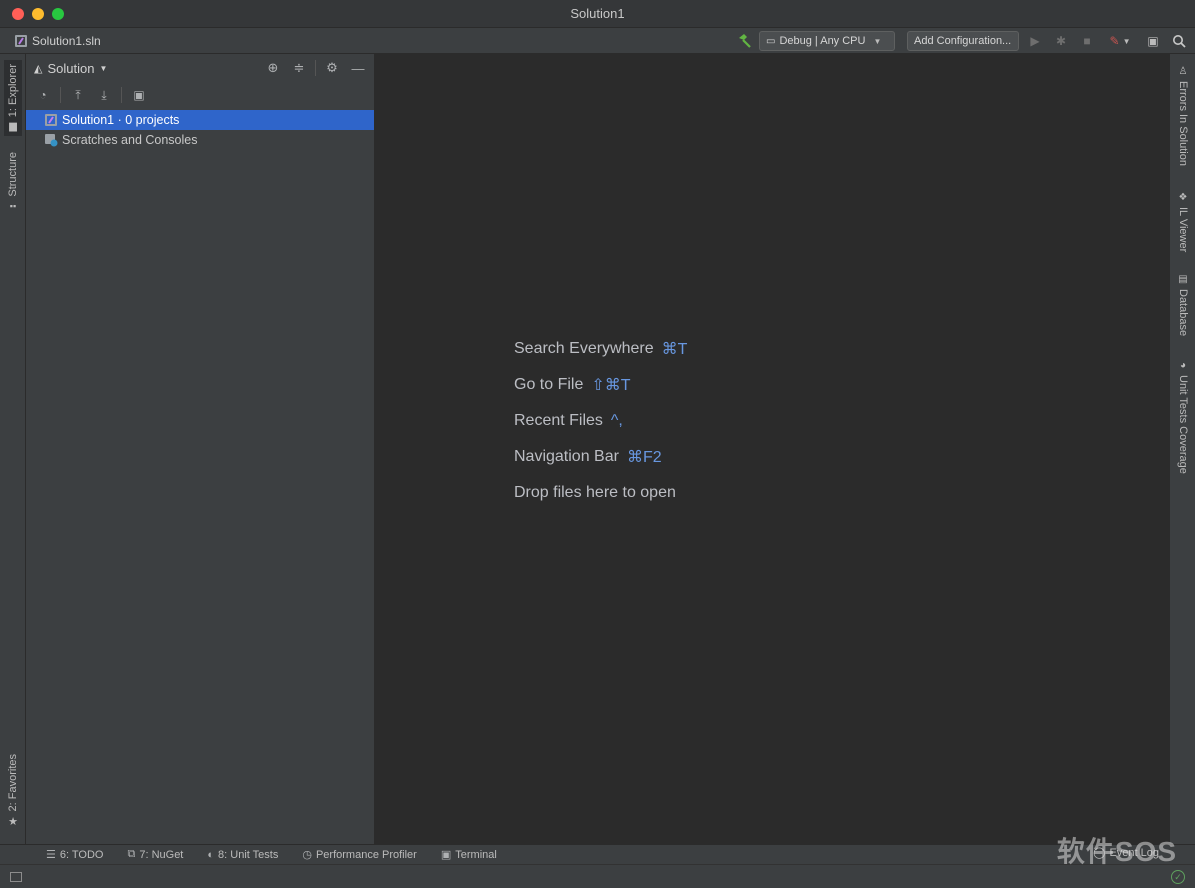 The height and width of the screenshot is (888, 1195). What do you see at coordinates (1183, 71) in the screenshot?
I see `errors-icon: ♙` at bounding box center [1183, 71].